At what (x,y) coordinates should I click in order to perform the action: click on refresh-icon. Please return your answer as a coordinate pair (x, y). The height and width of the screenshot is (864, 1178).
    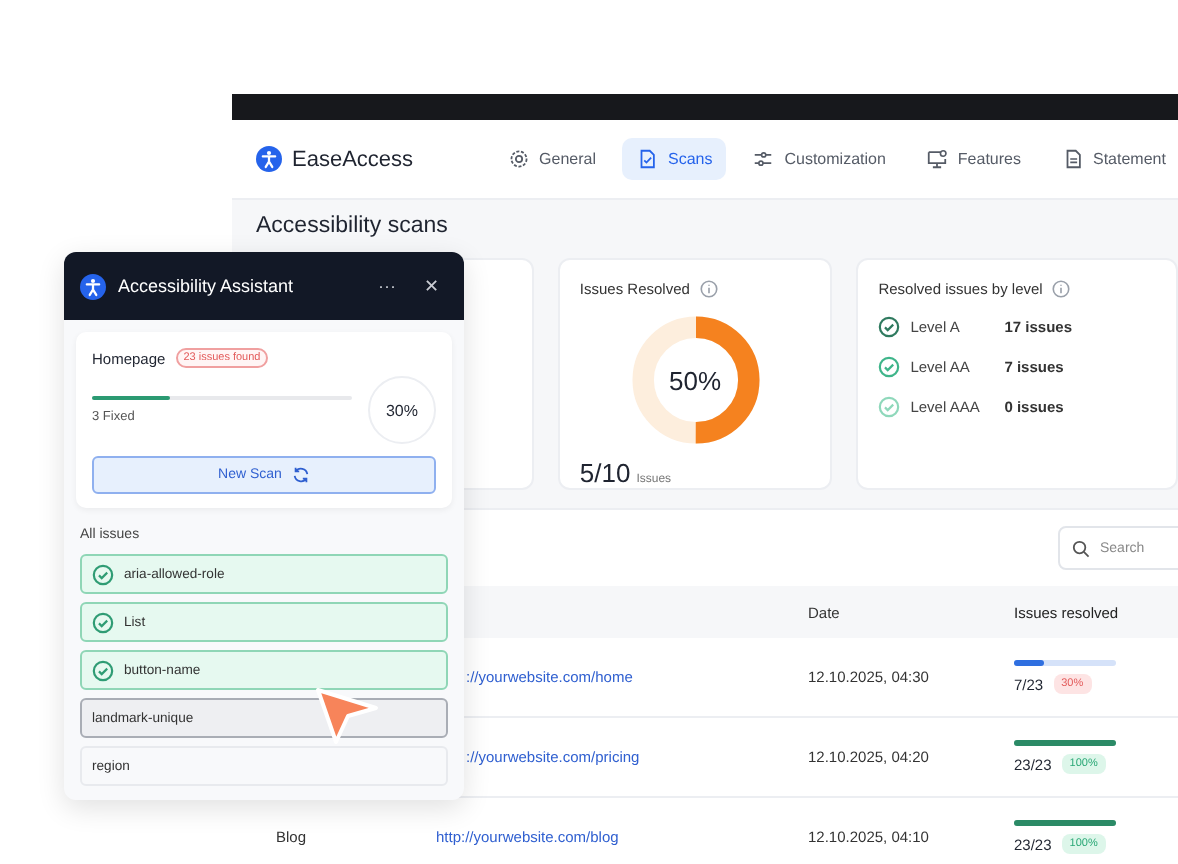
    Looking at the image, I should click on (300, 475).